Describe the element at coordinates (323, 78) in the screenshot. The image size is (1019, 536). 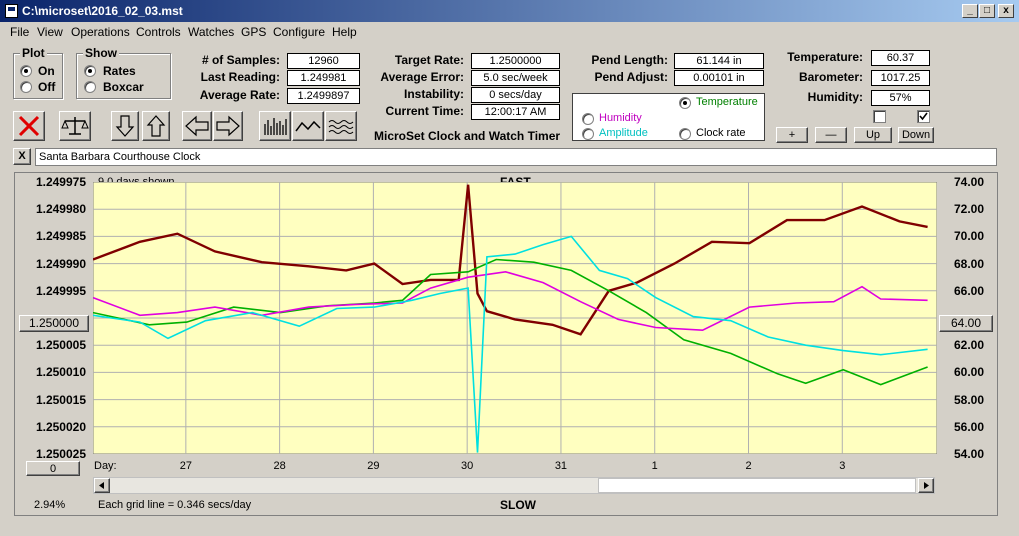
I see `last-reading-field: 1.249981` at that location.